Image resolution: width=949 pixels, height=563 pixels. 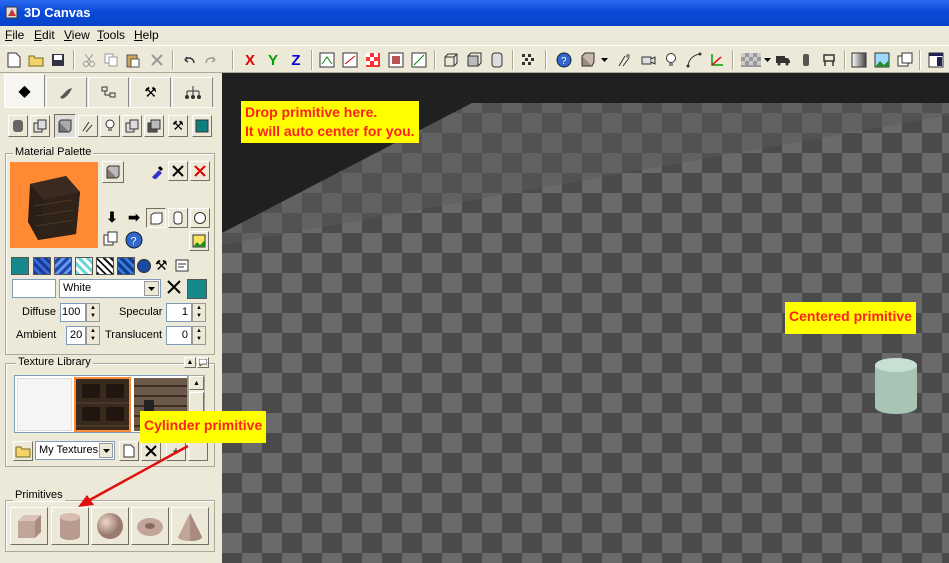 What do you see at coordinates (199, 241) in the screenshot?
I see `image-map-button` at bounding box center [199, 241].